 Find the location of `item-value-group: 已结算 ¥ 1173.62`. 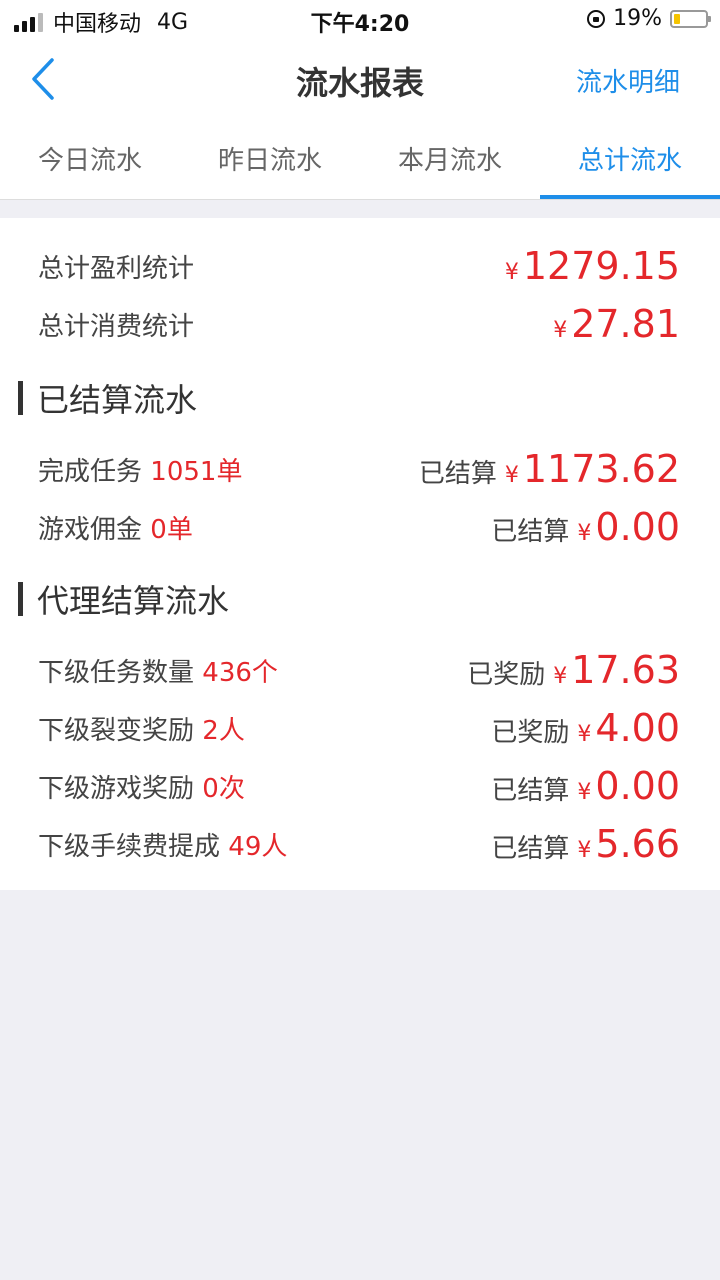

item-value-group: 已结算 ¥ 1173.62 is located at coordinates (549, 469).